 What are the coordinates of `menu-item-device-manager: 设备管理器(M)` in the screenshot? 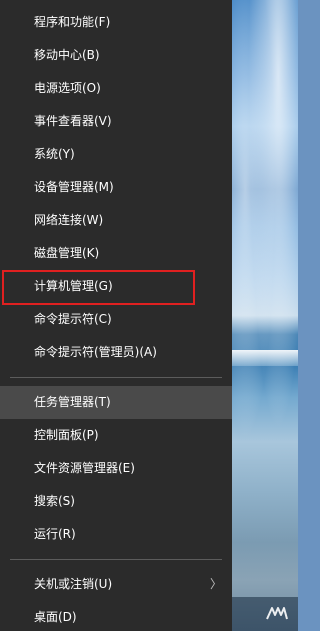 It's located at (116, 187).